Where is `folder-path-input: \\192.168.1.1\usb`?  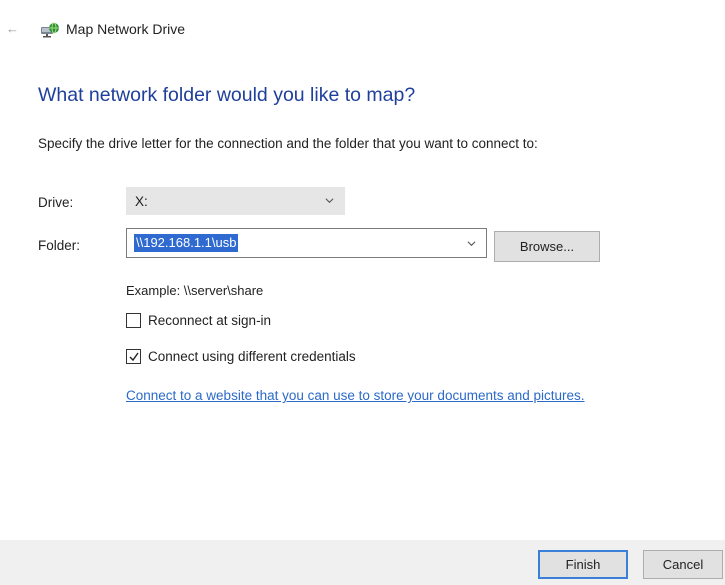
folder-path-input: \\192.168.1.1\usb is located at coordinates (306, 243).